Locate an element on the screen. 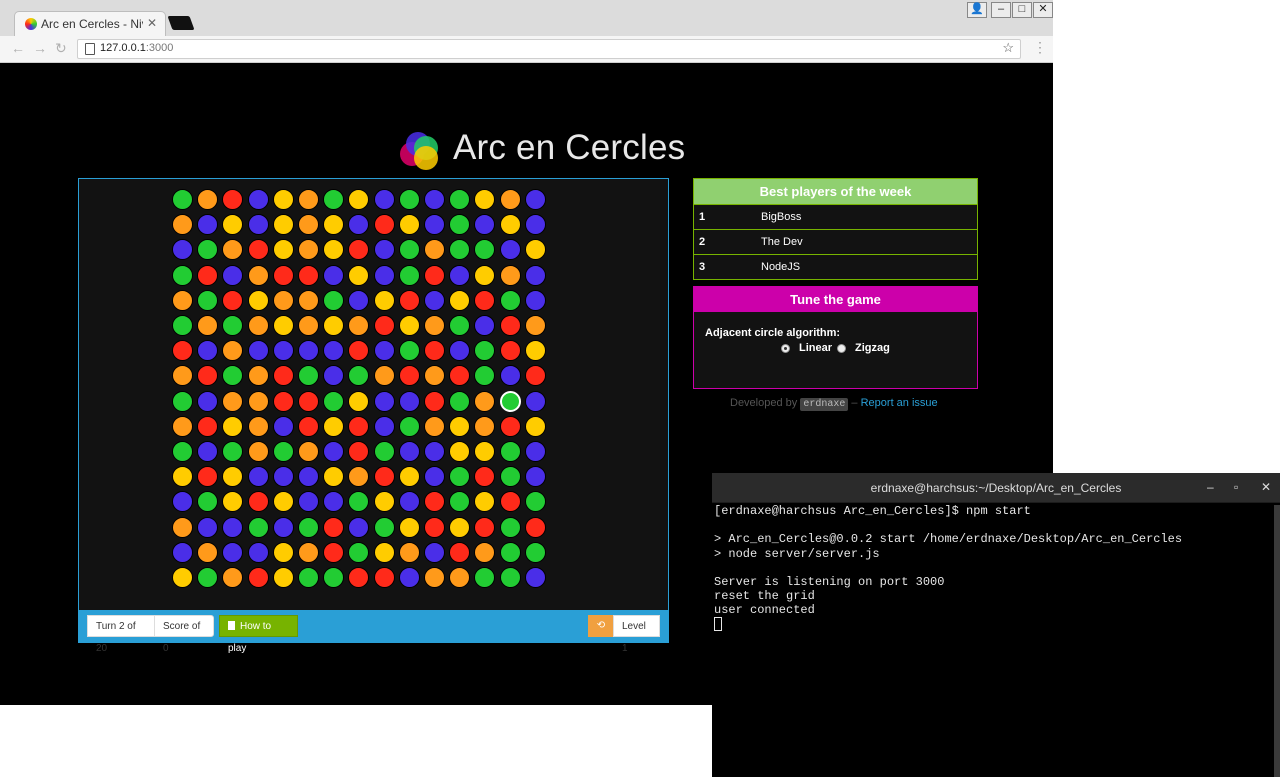  close-tab-icon: ✕ is located at coordinates (152, 23).